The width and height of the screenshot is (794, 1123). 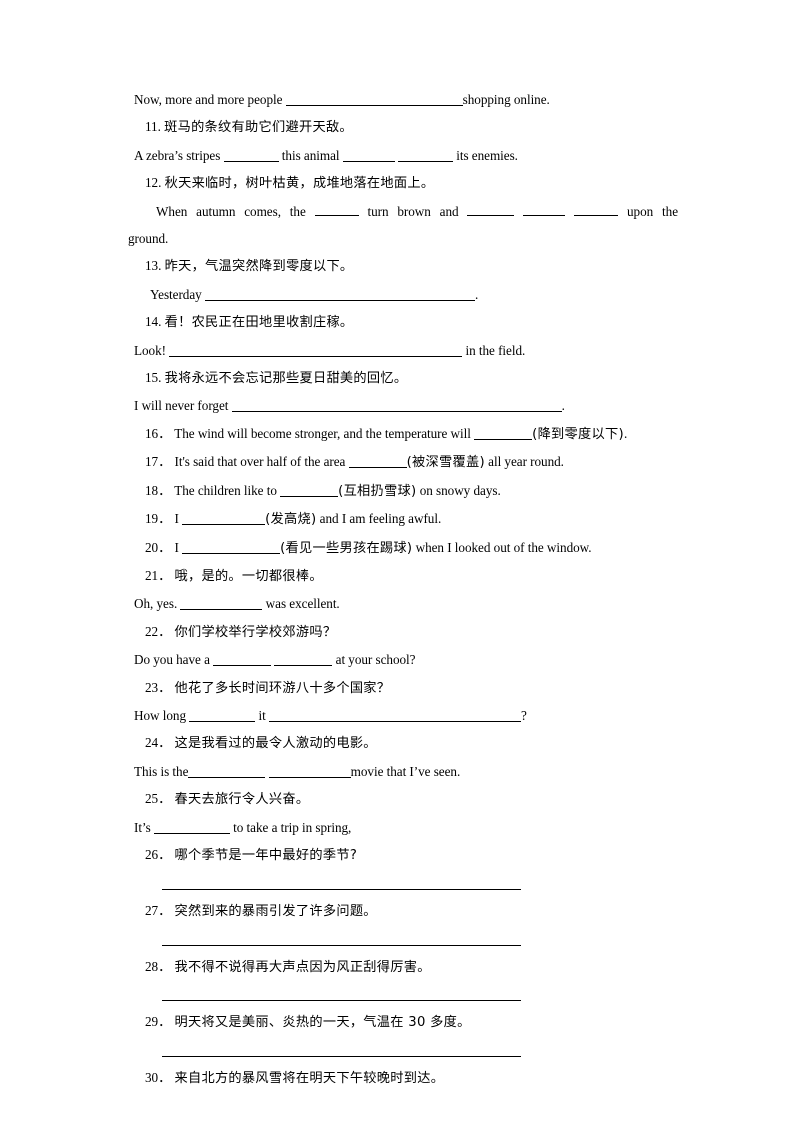 I want to click on question-chinese-line: 15. 我将永远不会忘记那些夏日甜美的回忆。, so click(x=405, y=378).